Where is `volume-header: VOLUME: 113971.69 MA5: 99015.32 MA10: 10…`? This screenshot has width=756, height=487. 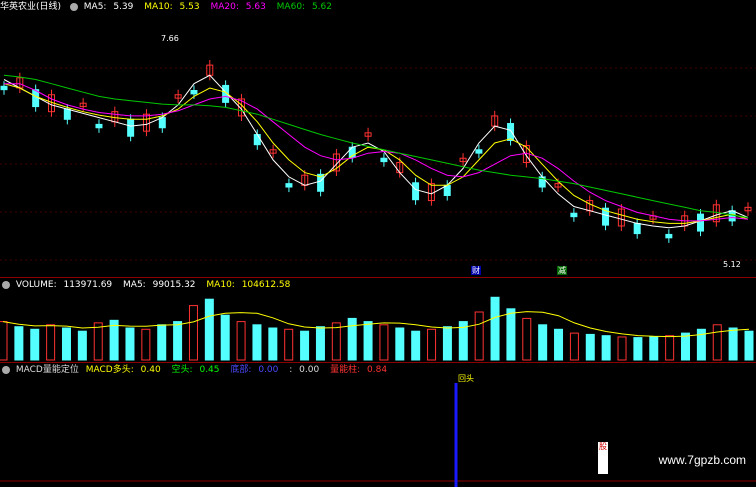 volume-header: VOLUME: 113971.69 MA5: 99015.32 MA10: 10… is located at coordinates (149, 285).